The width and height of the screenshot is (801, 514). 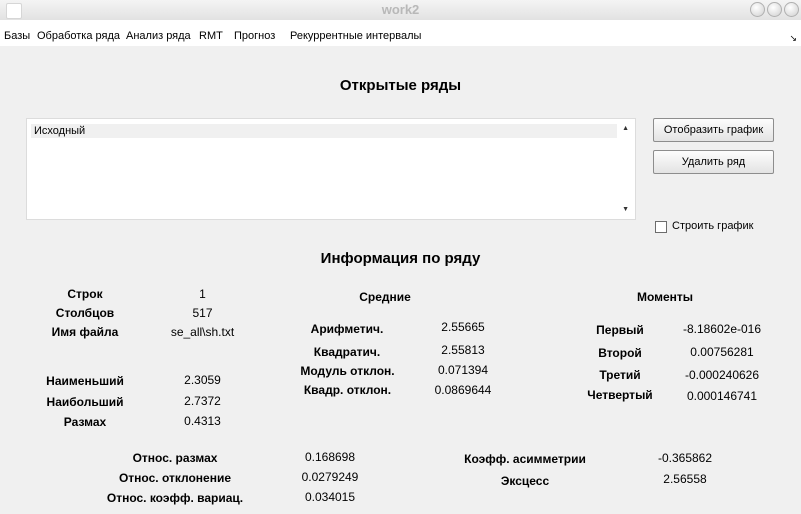 I want to click on max-value: 2.7372, so click(x=202, y=401).